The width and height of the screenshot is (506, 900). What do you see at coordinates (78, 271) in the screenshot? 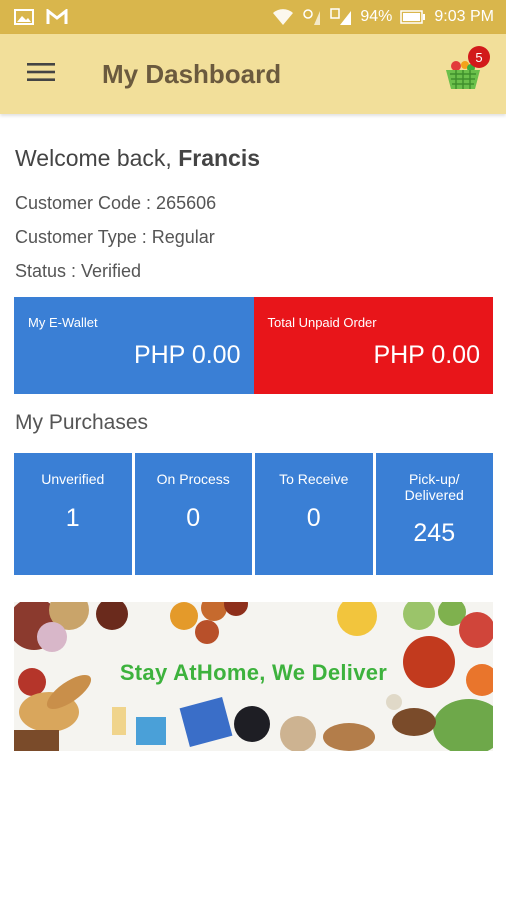
I see `customer-status: Status : Verified` at bounding box center [78, 271].